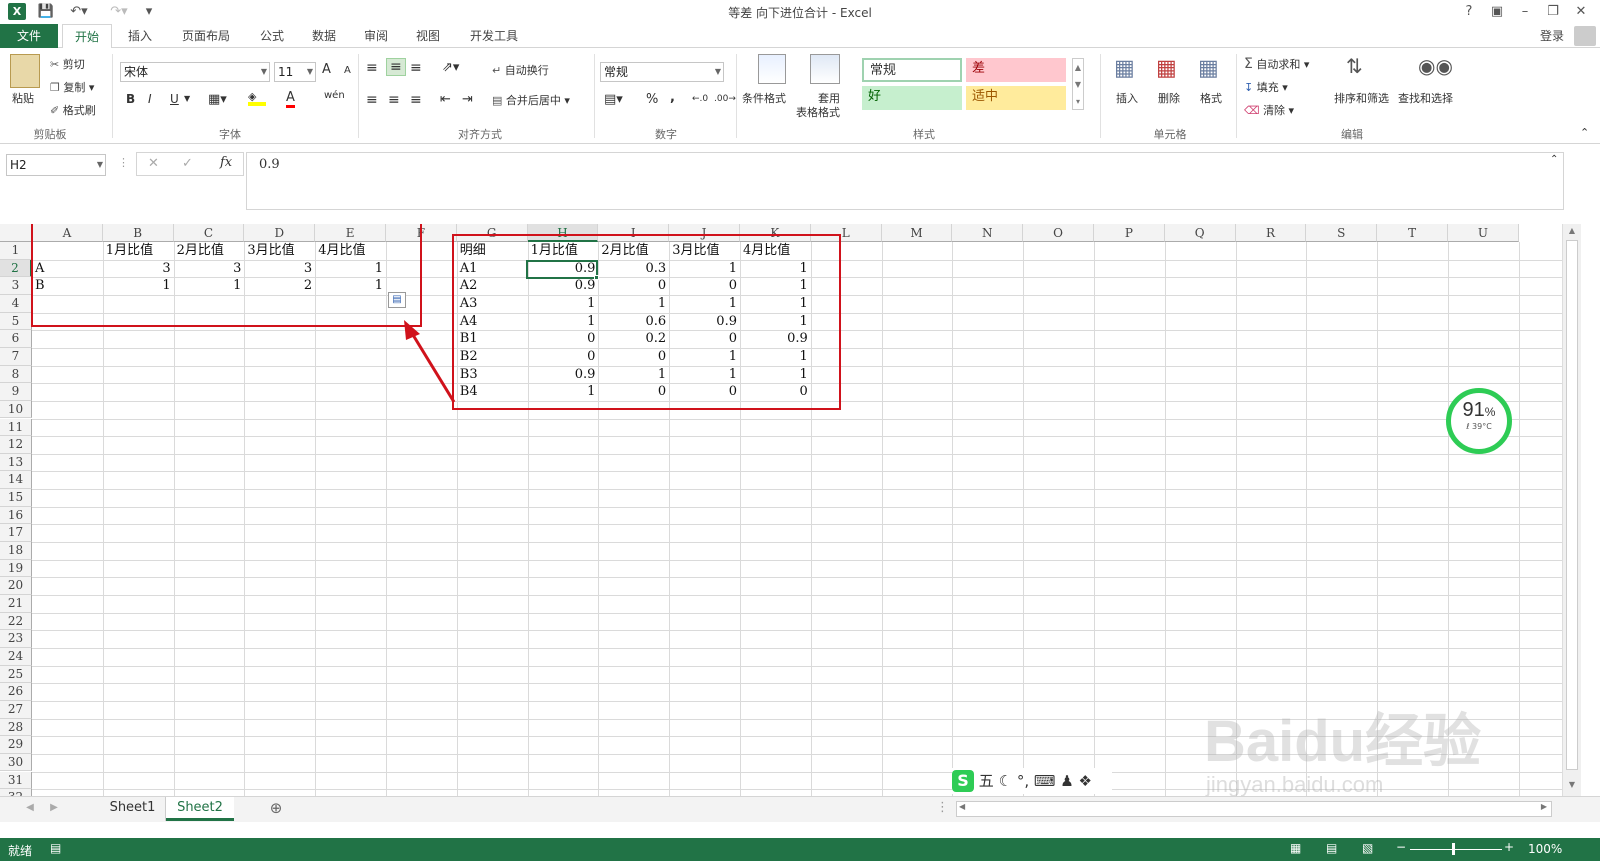  What do you see at coordinates (1254, 809) in the screenshot?
I see `horizontal-scrollbar: ◀ ▶` at bounding box center [1254, 809].